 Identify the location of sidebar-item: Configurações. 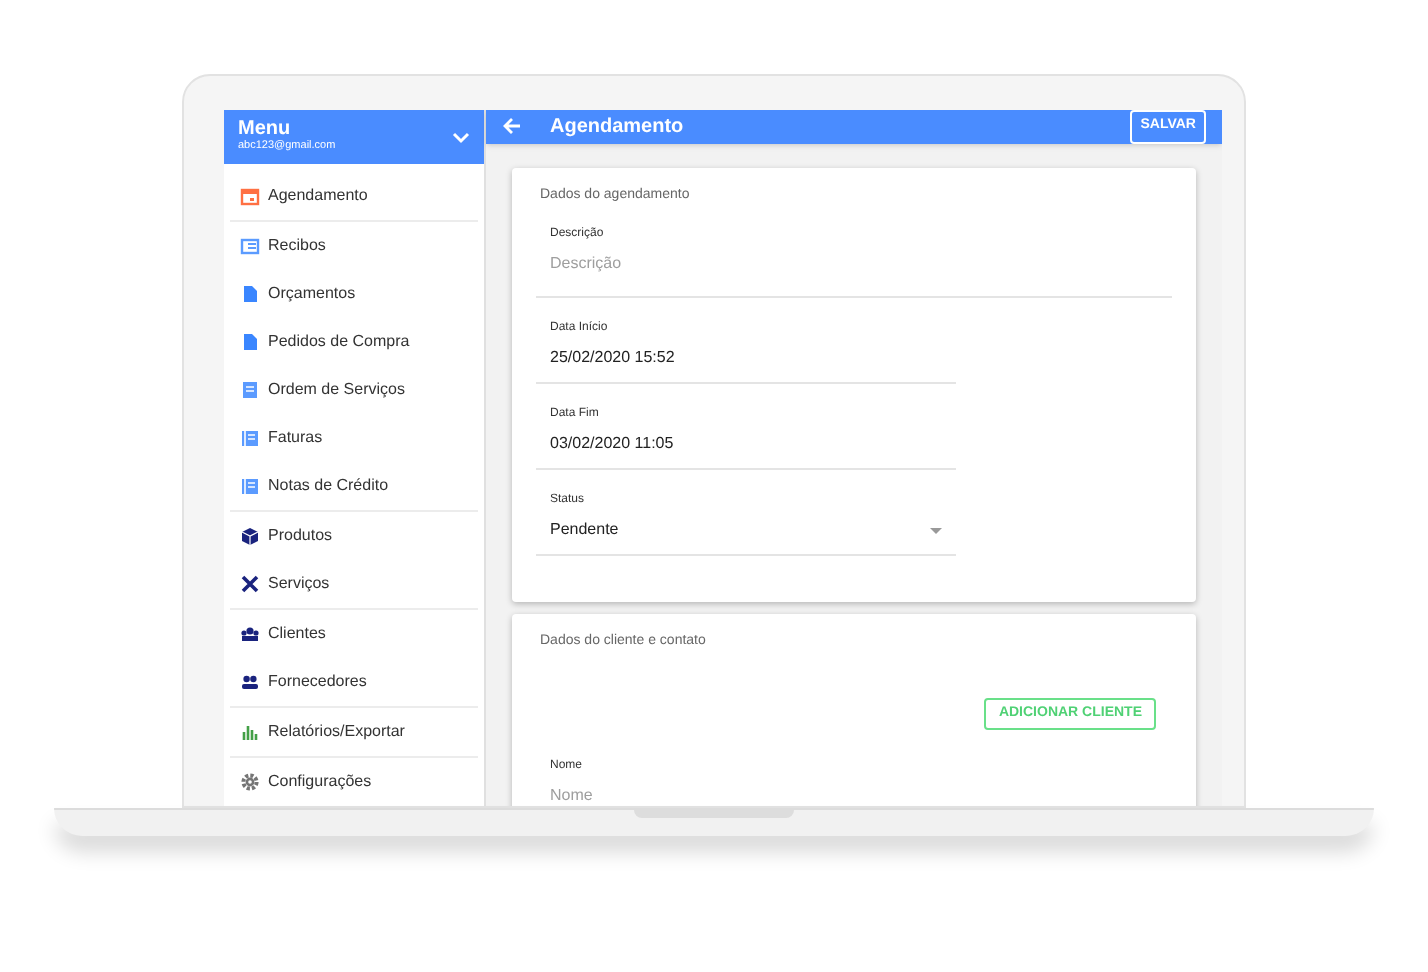
(354, 782).